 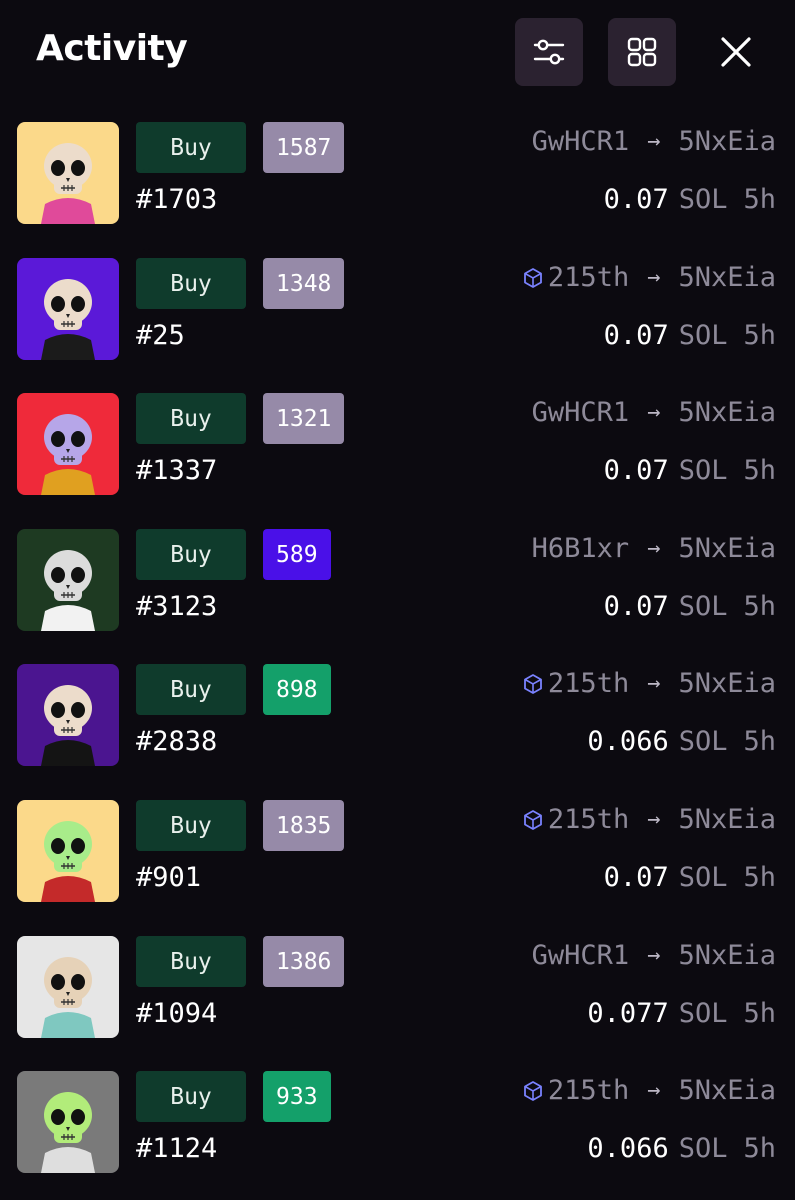 What do you see at coordinates (168, 877) in the screenshot?
I see `token-id: #901` at bounding box center [168, 877].